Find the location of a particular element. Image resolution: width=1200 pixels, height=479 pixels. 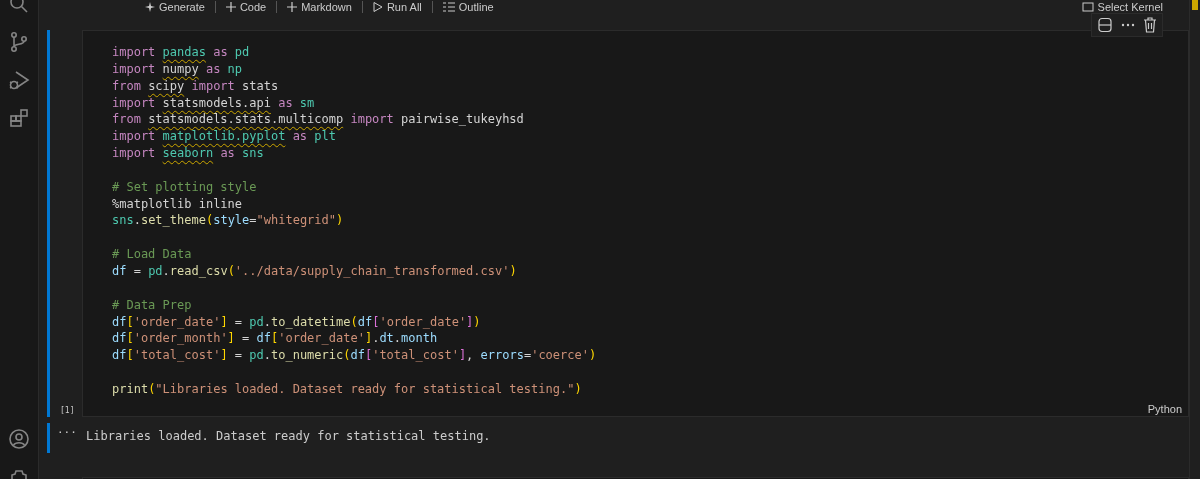

code-line: from scipy import stats is located at coordinates (195, 86).